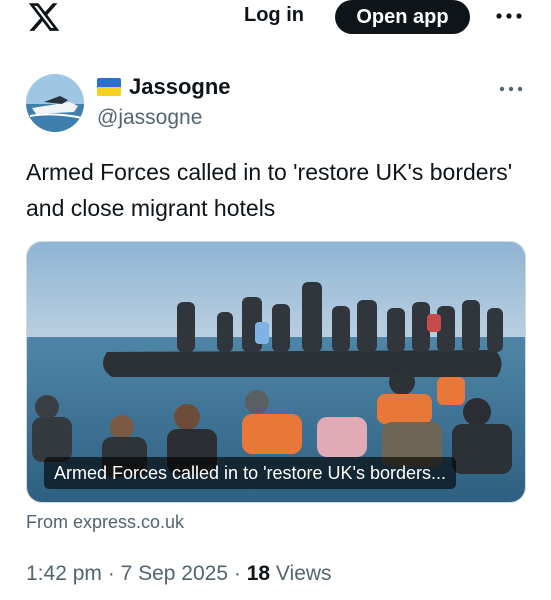 This screenshot has height=600, width=551. Describe the element at coordinates (180, 87) in the screenshot. I see `display-name: Jassogne` at that location.